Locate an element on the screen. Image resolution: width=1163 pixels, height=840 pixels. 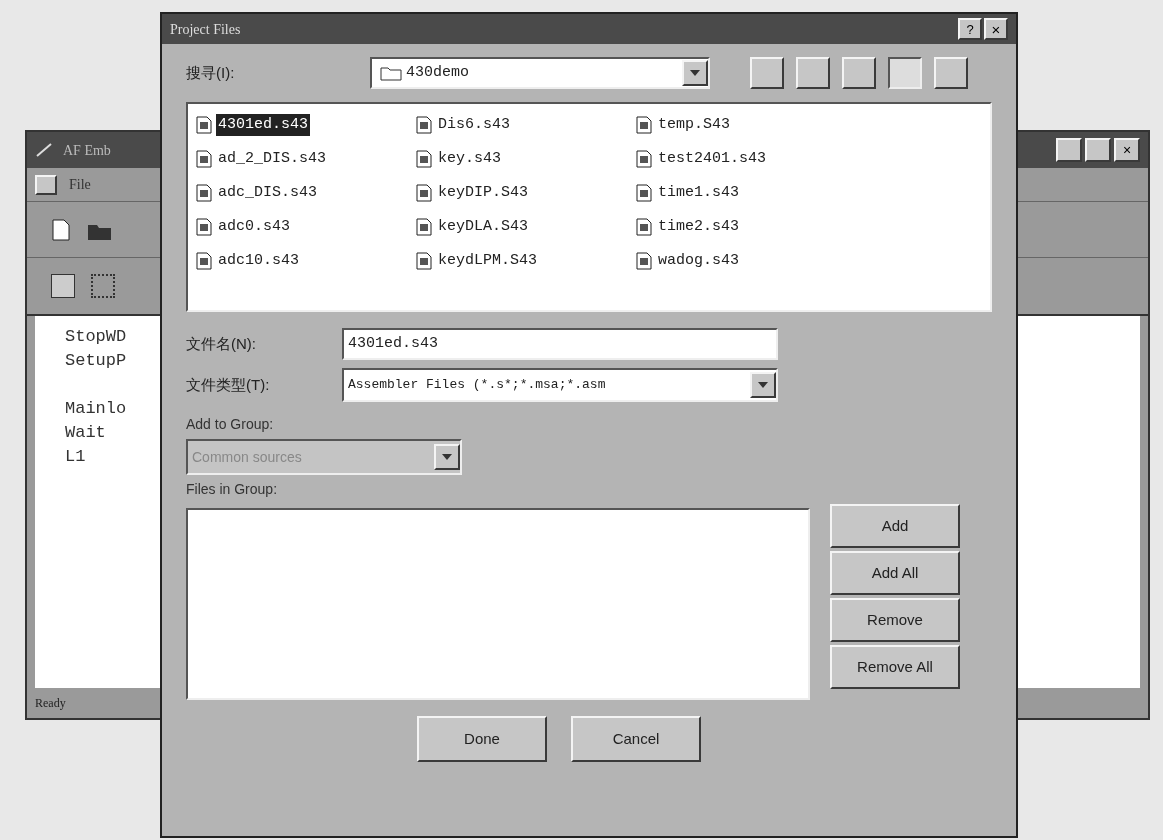
code-line: L1 is located at coordinates (75, 456).